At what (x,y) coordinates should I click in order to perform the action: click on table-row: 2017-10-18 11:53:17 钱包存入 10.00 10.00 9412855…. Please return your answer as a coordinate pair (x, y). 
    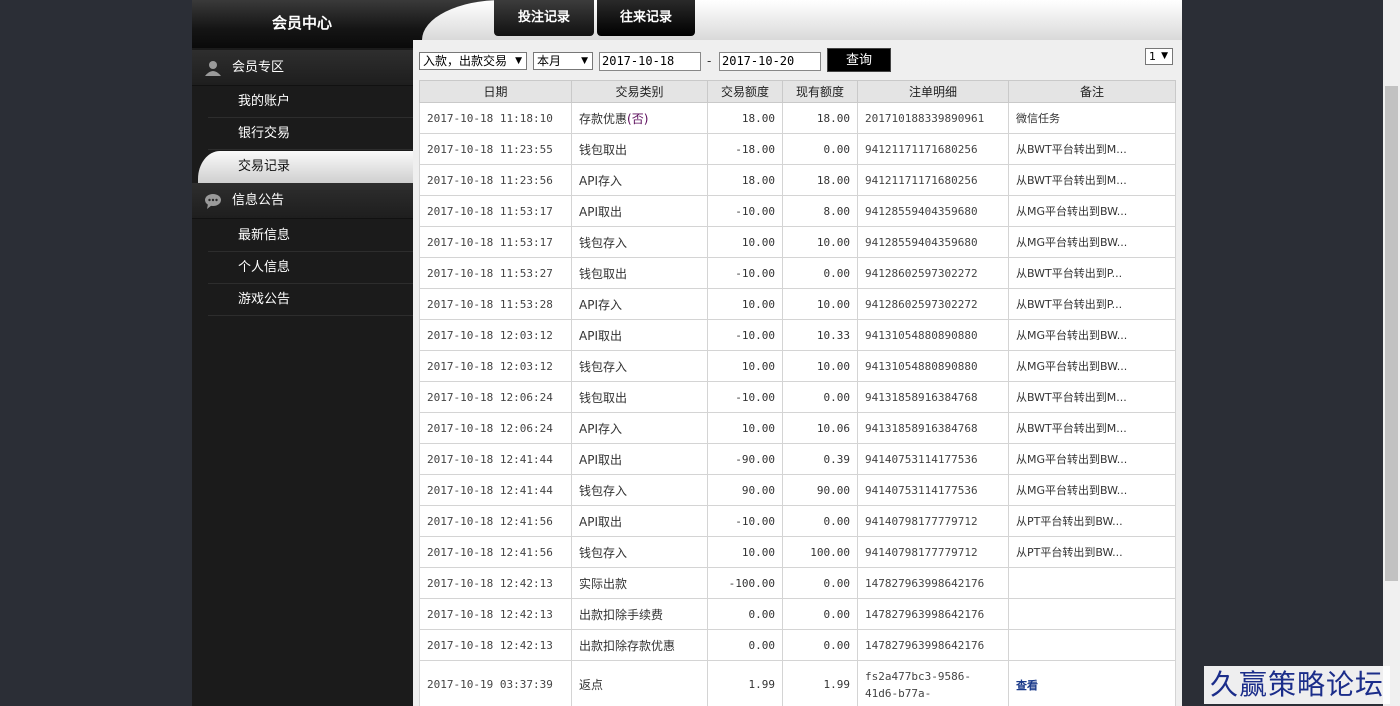
    Looking at the image, I should click on (797, 242).